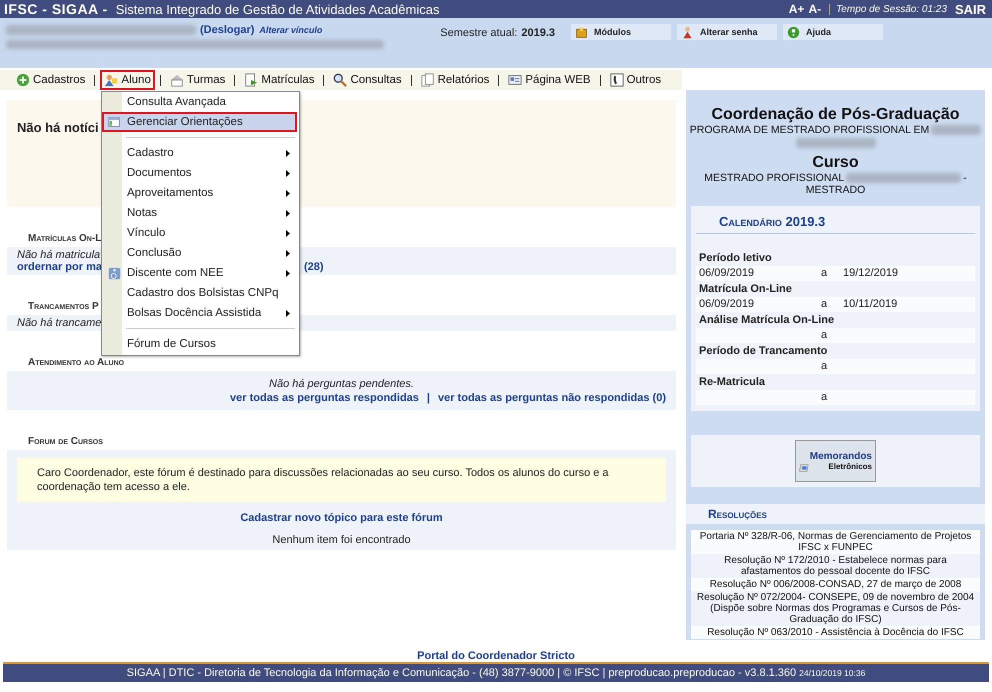  What do you see at coordinates (177, 80) in the screenshot?
I see `building-icon` at bounding box center [177, 80].